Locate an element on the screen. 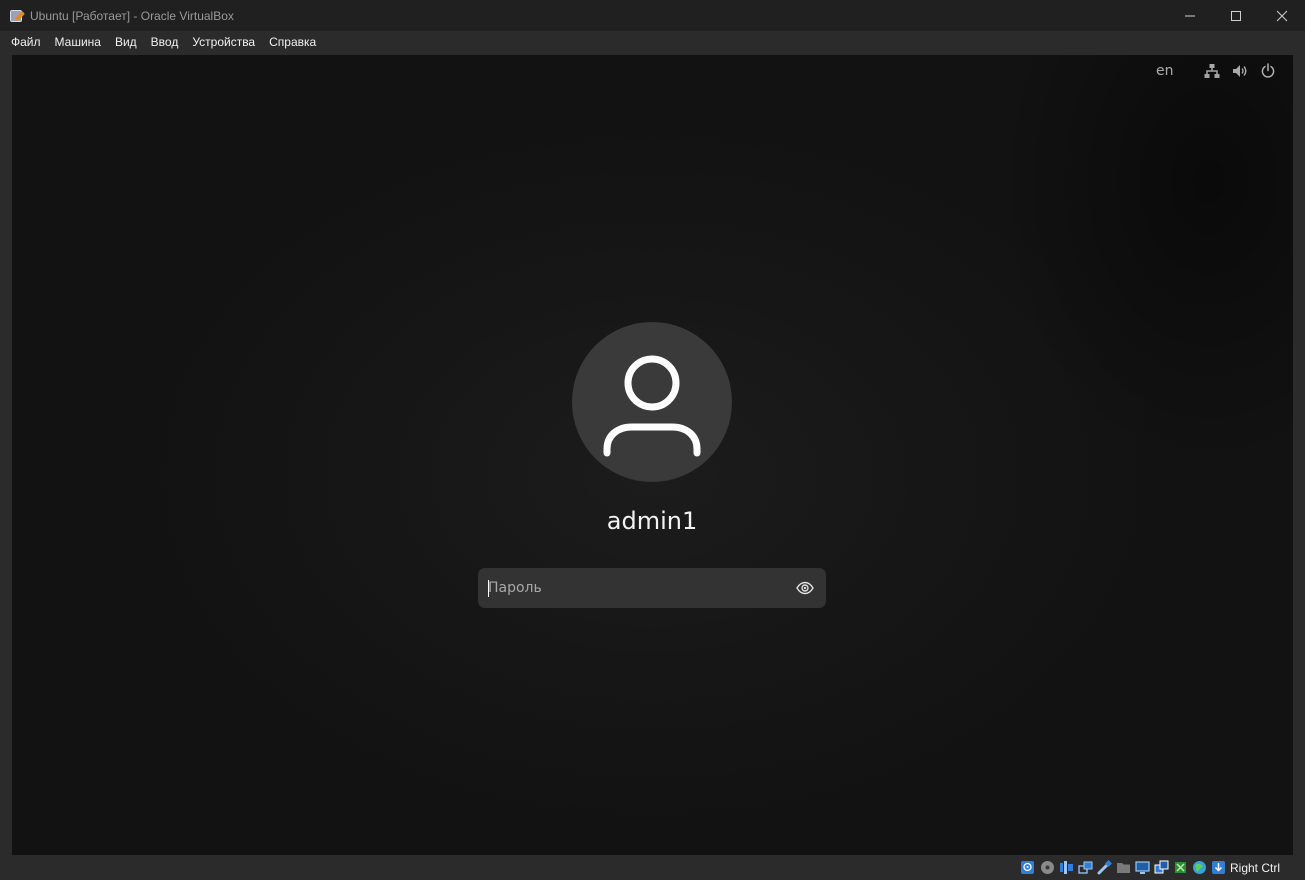 Image resolution: width=1305 pixels, height=880 pixels. close-icon is located at coordinates (1282, 15).